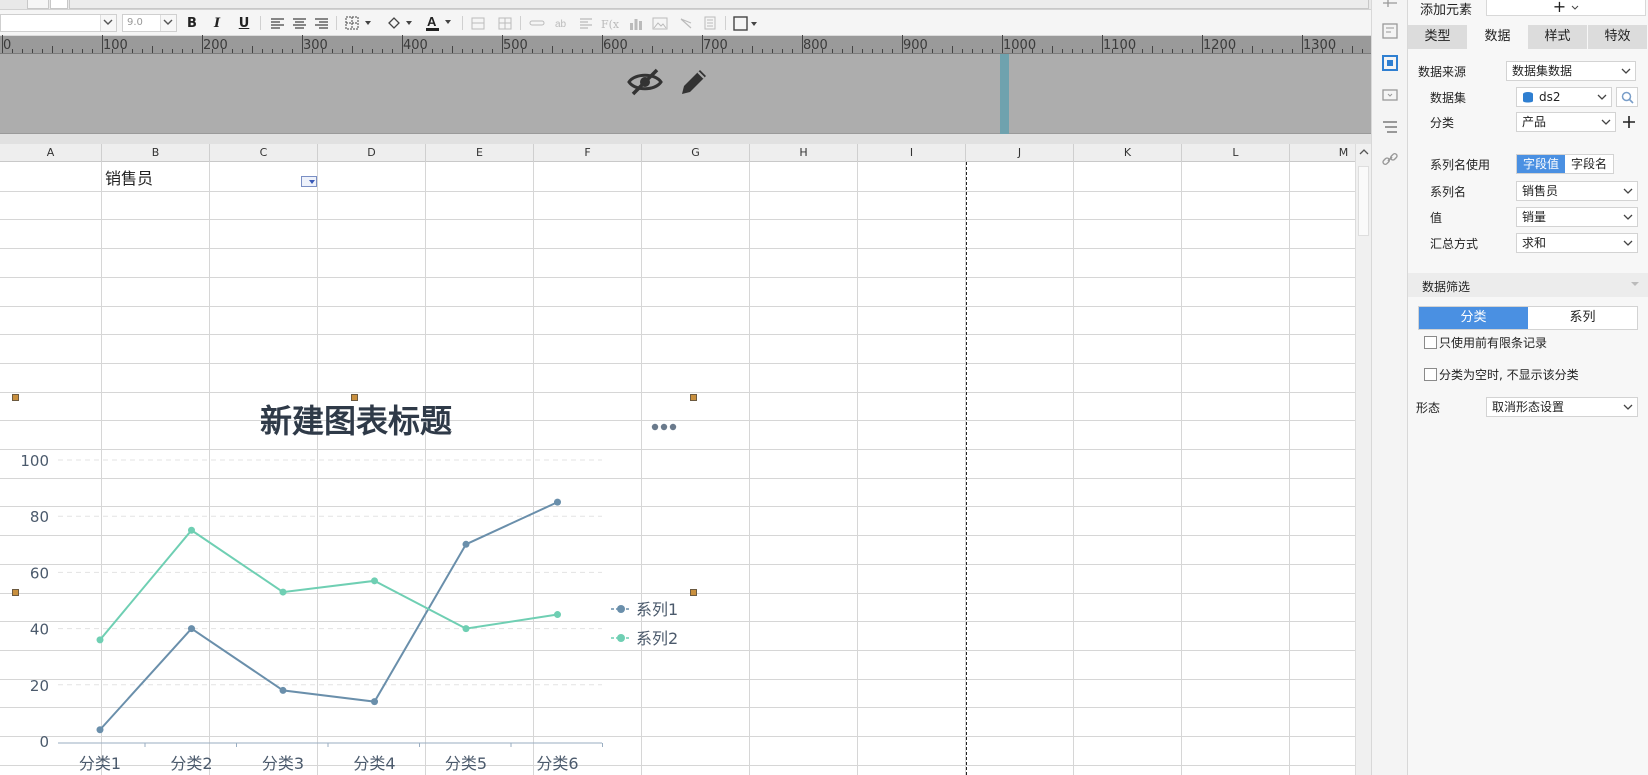  I want to click on hyperlink-icon, so click(1390, 159).